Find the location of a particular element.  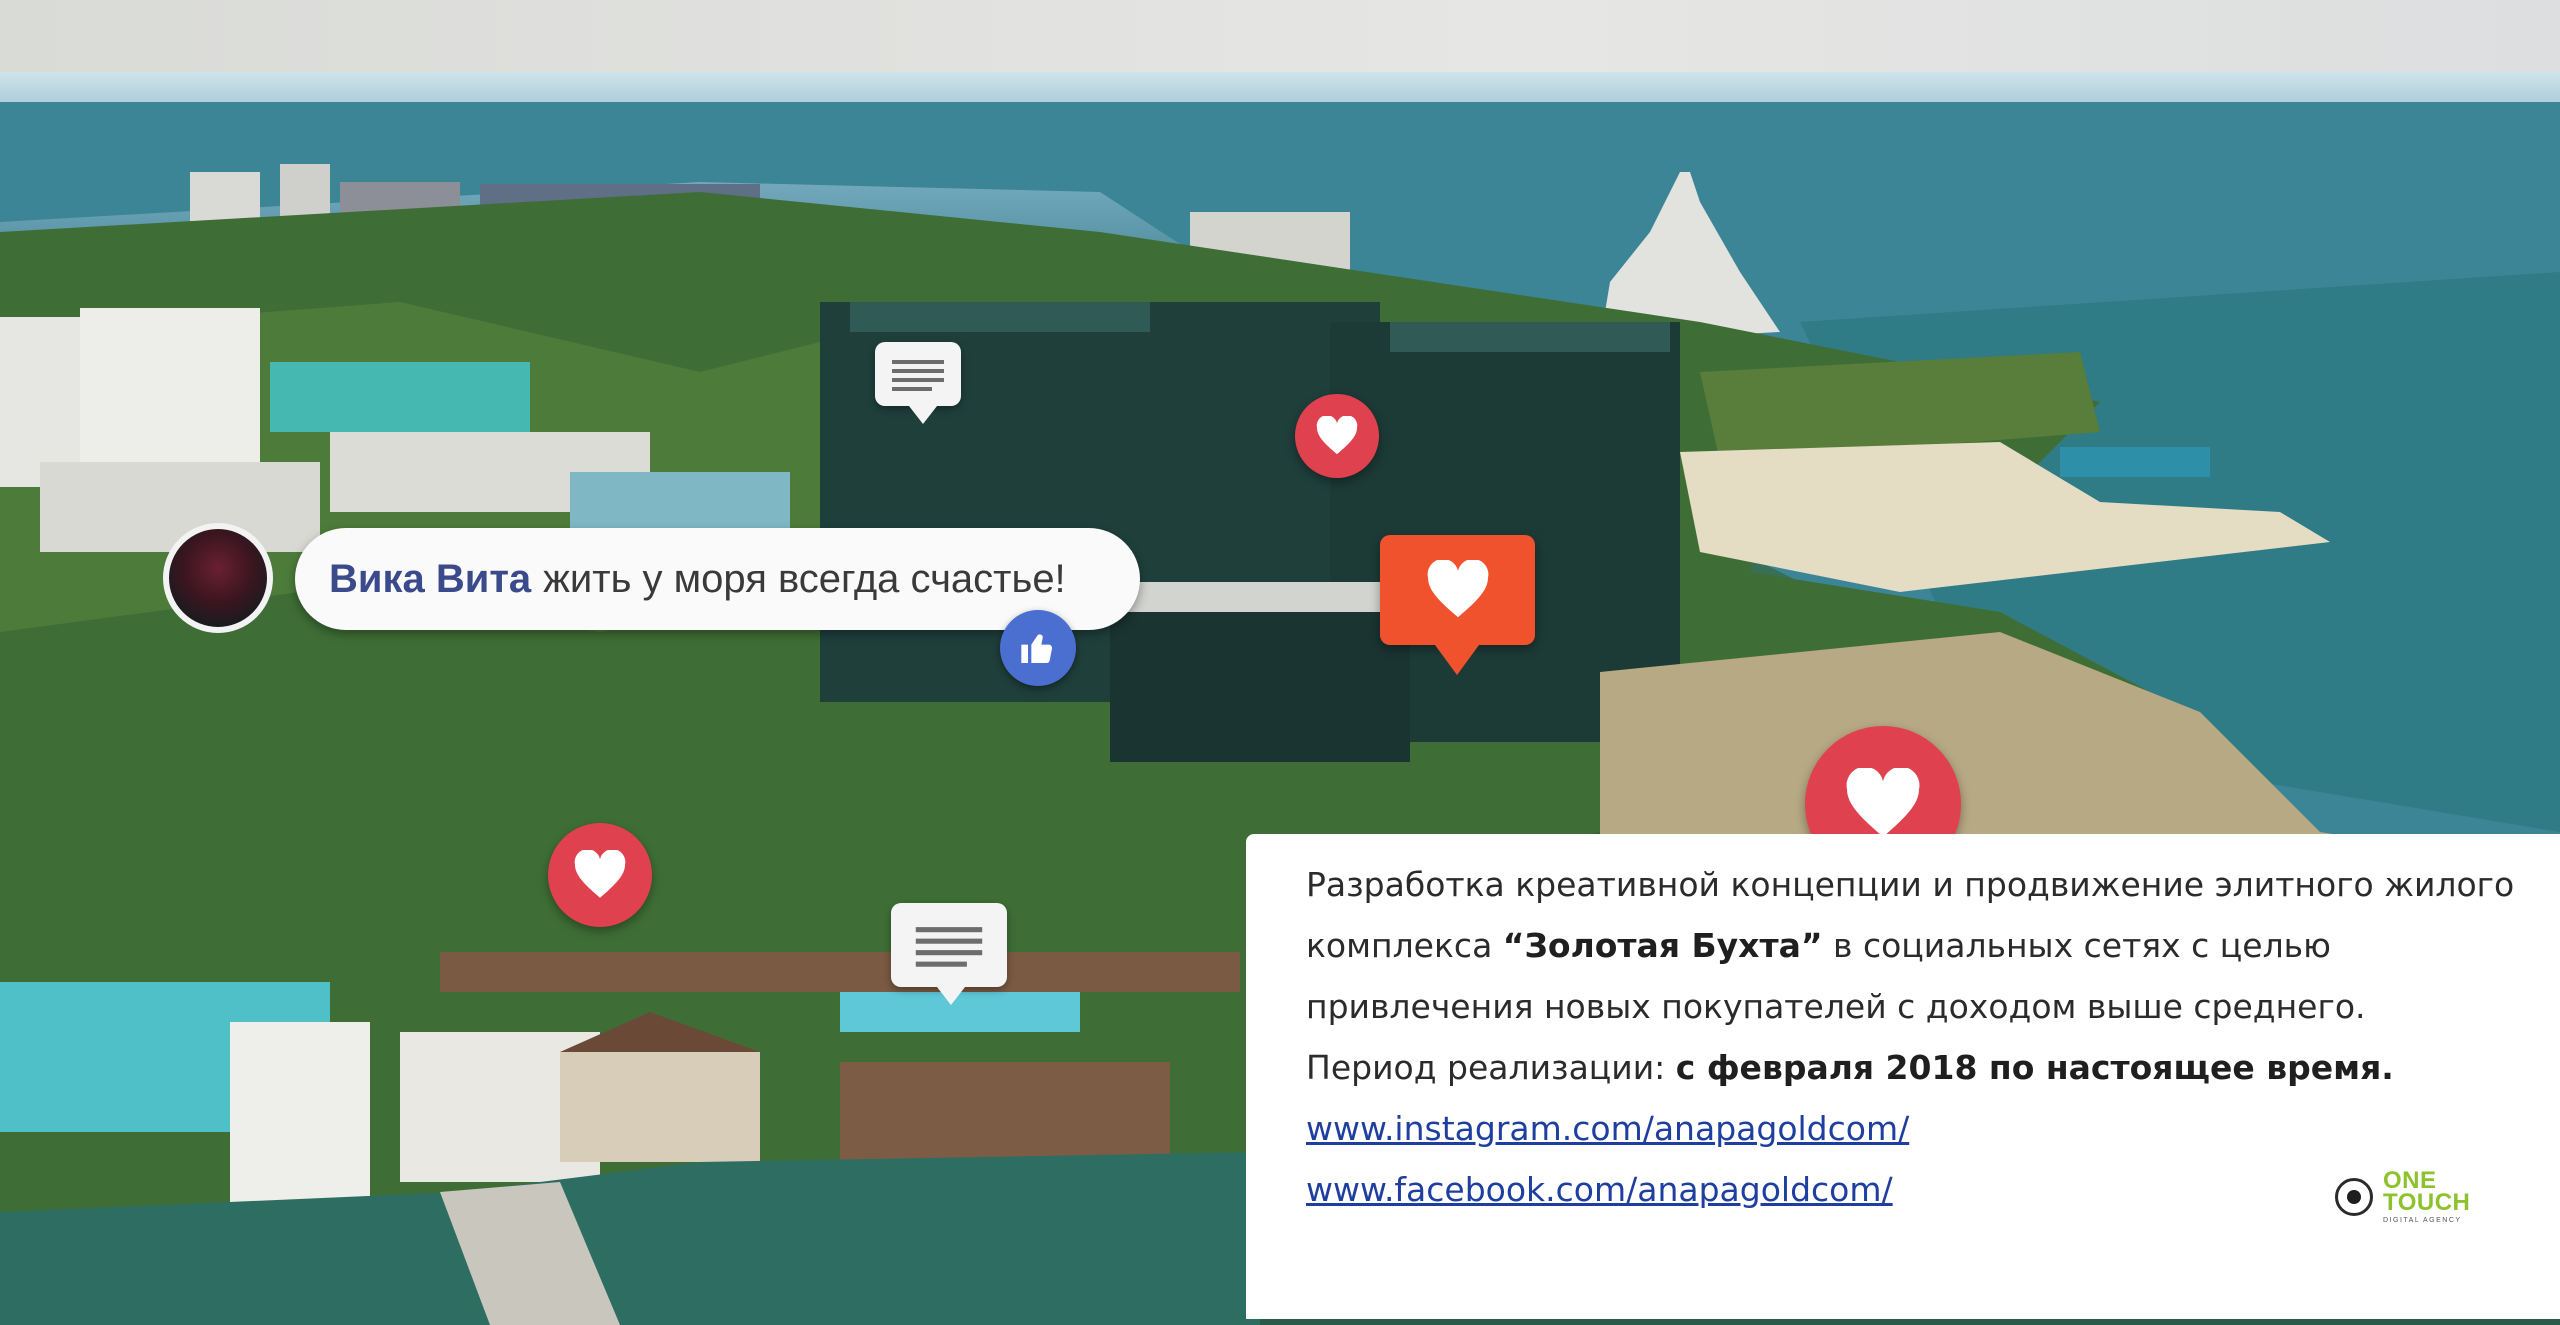

logo-name: ONE TOUCH is located at coordinates (2427, 1191).